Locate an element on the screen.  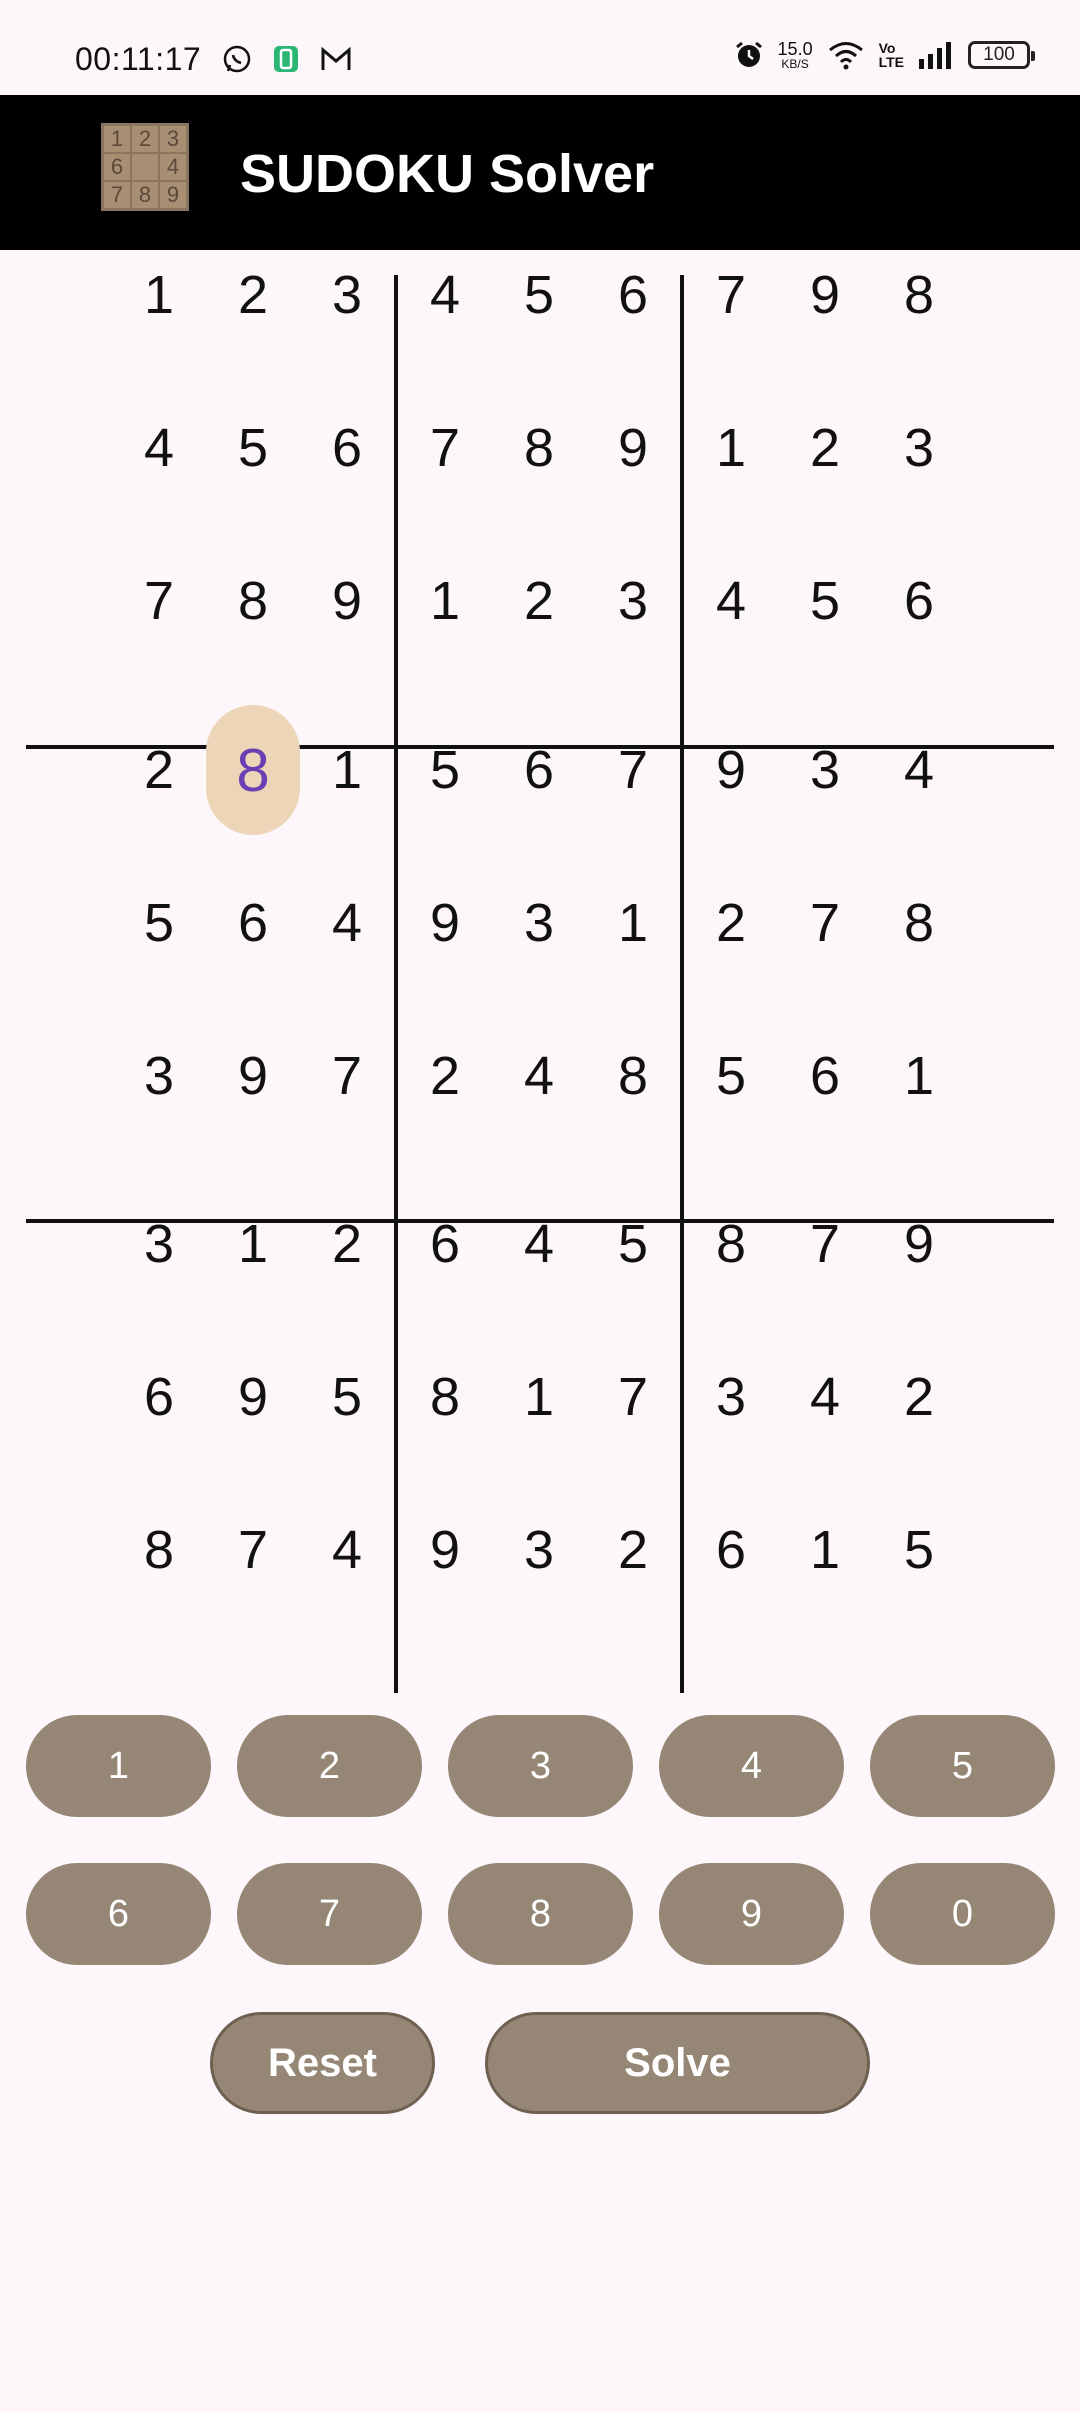
sudoku-cell-r4-c9: 4 is located at coordinates (919, 770).